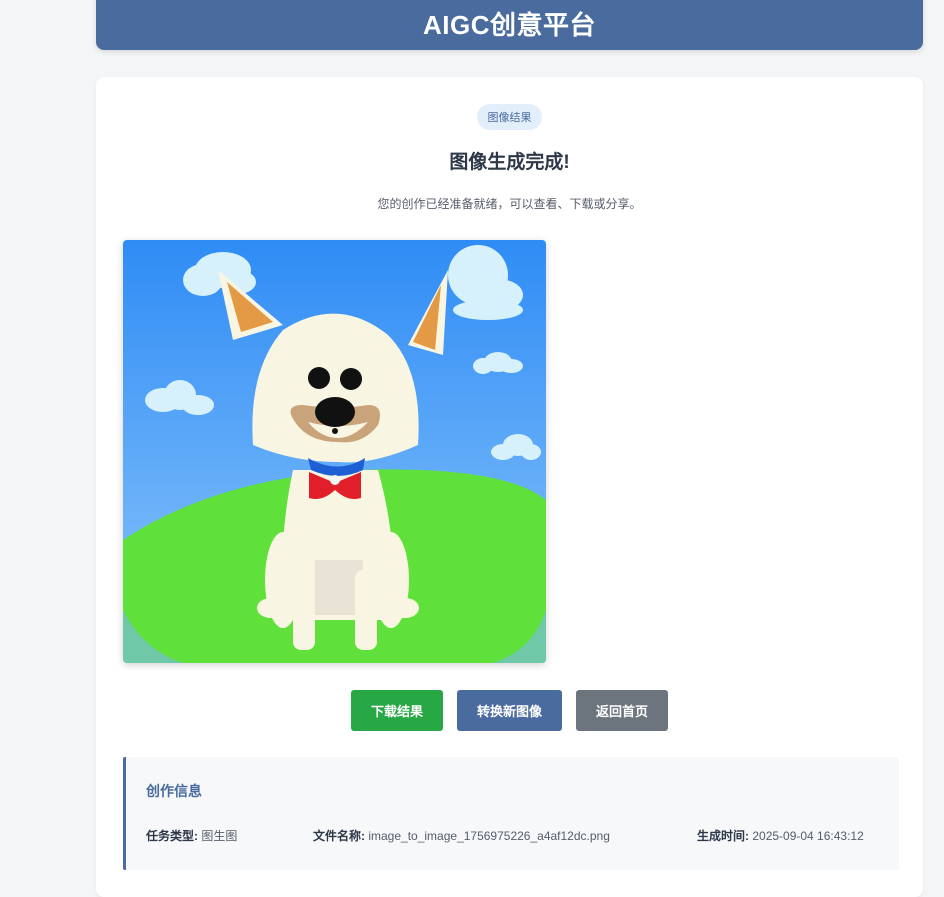 The width and height of the screenshot is (944, 897). Describe the element at coordinates (509, 117) in the screenshot. I see `result-type-badge: 图像结果` at that location.